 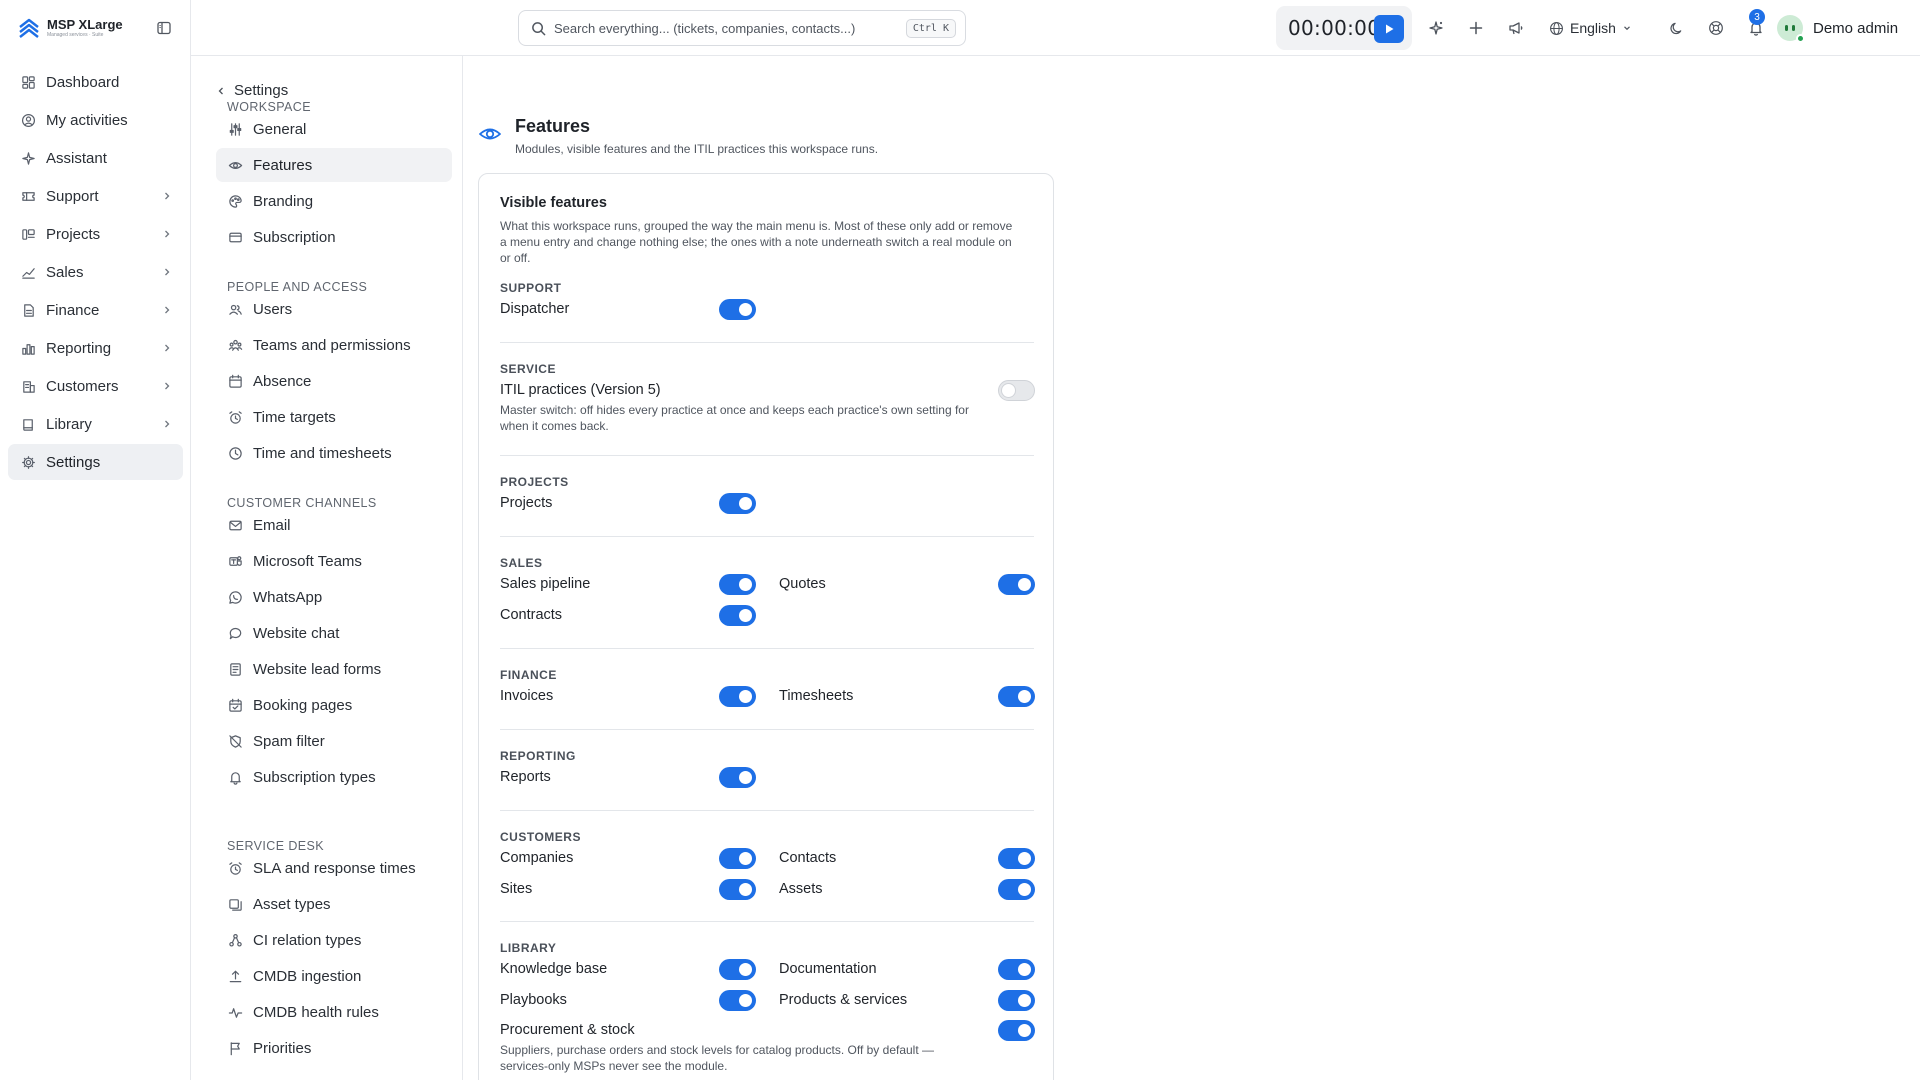 I want to click on team-icon, so click(x=235, y=345).